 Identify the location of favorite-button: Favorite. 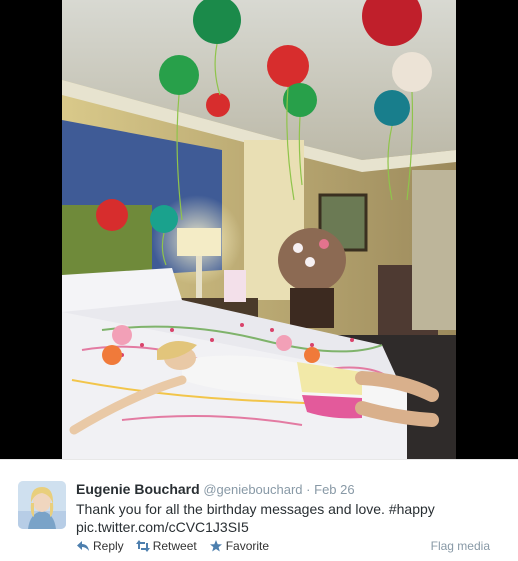
(239, 546).